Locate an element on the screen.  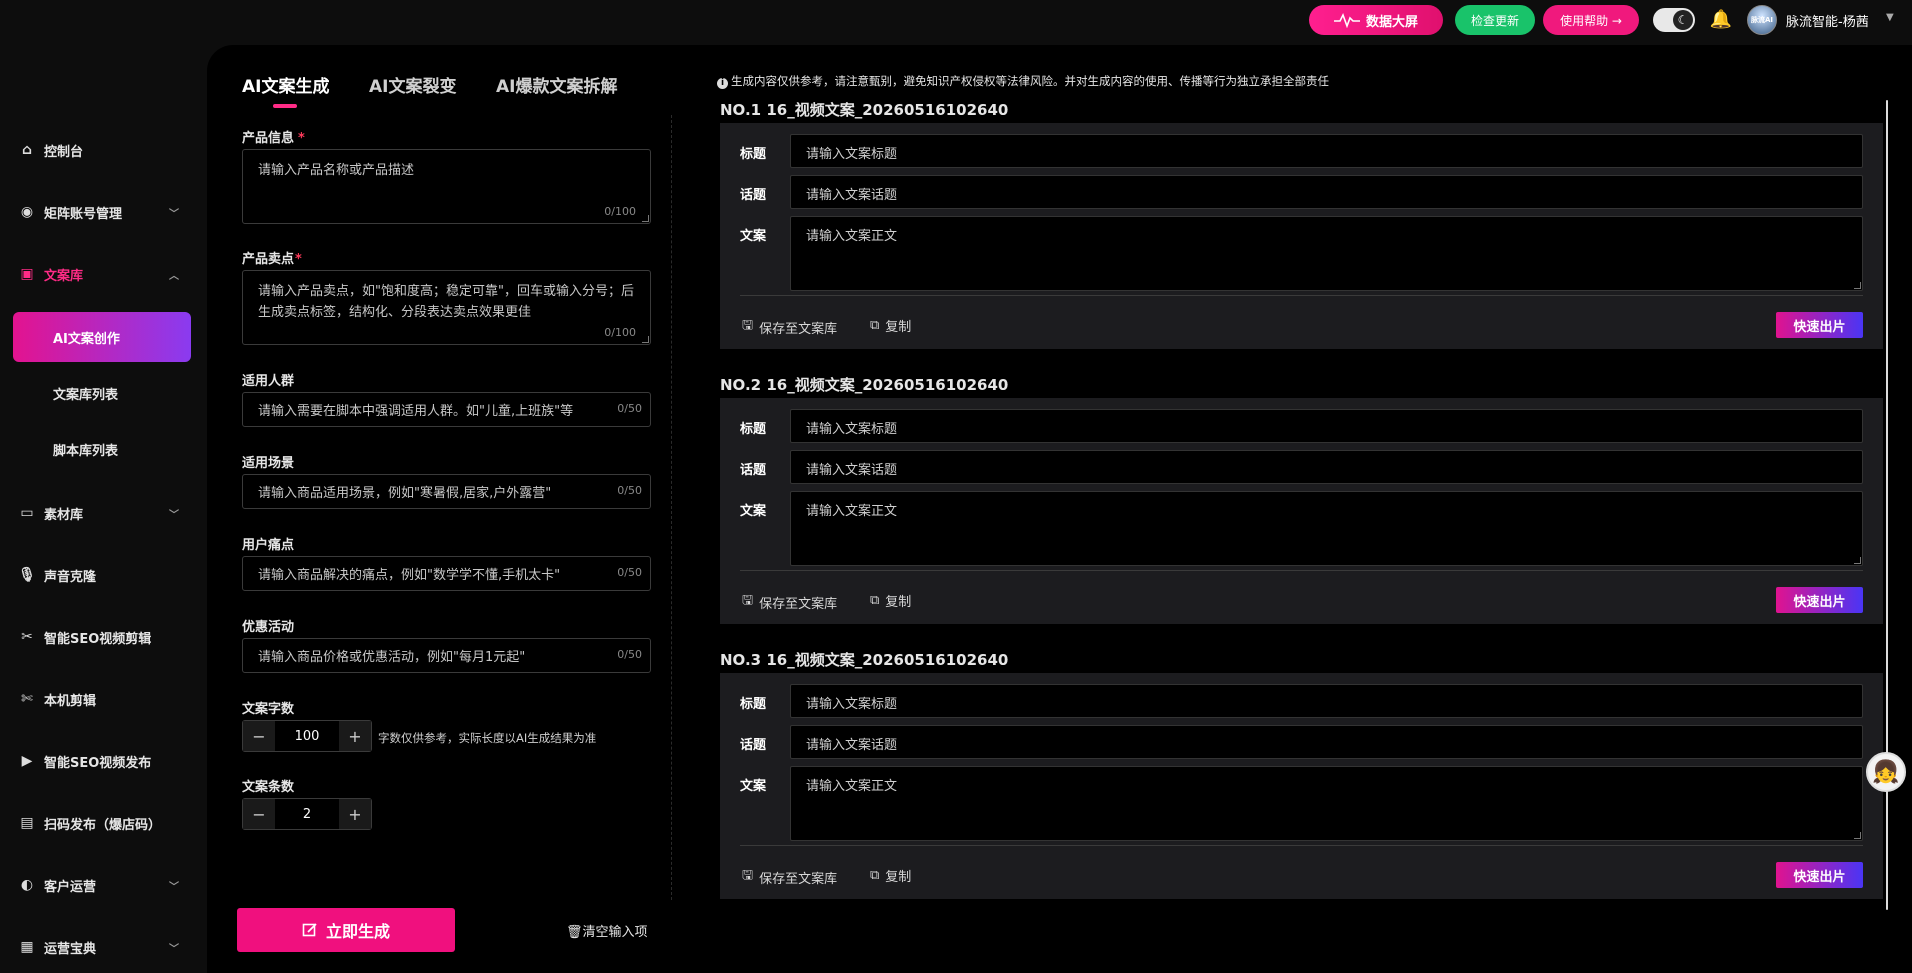
theme-toggle: ☾ is located at coordinates (1674, 20).